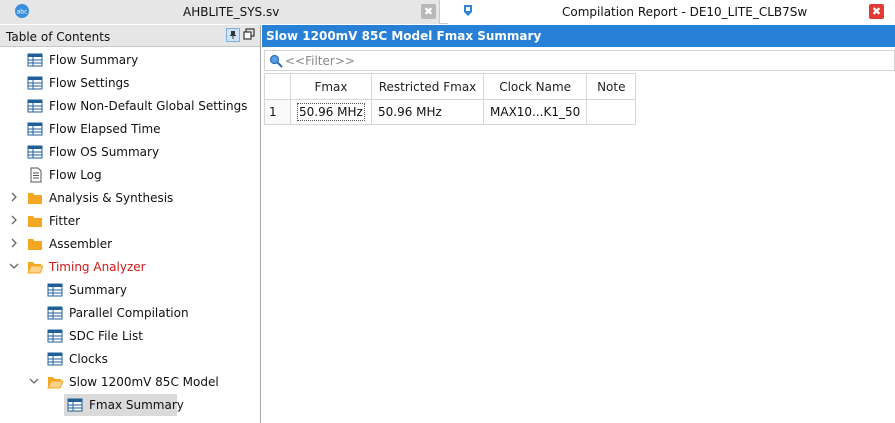  I want to click on report-title: Slow 1200mV 85C Model Fmax Summary, so click(404, 36).